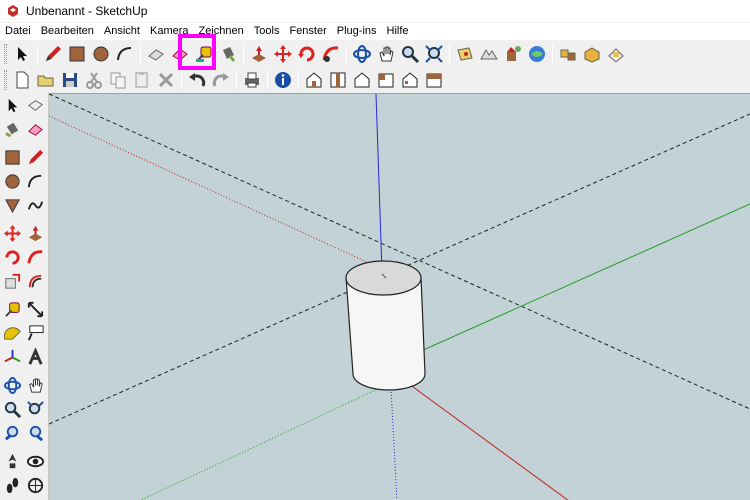  I want to click on get-models-icon, so click(537, 54).